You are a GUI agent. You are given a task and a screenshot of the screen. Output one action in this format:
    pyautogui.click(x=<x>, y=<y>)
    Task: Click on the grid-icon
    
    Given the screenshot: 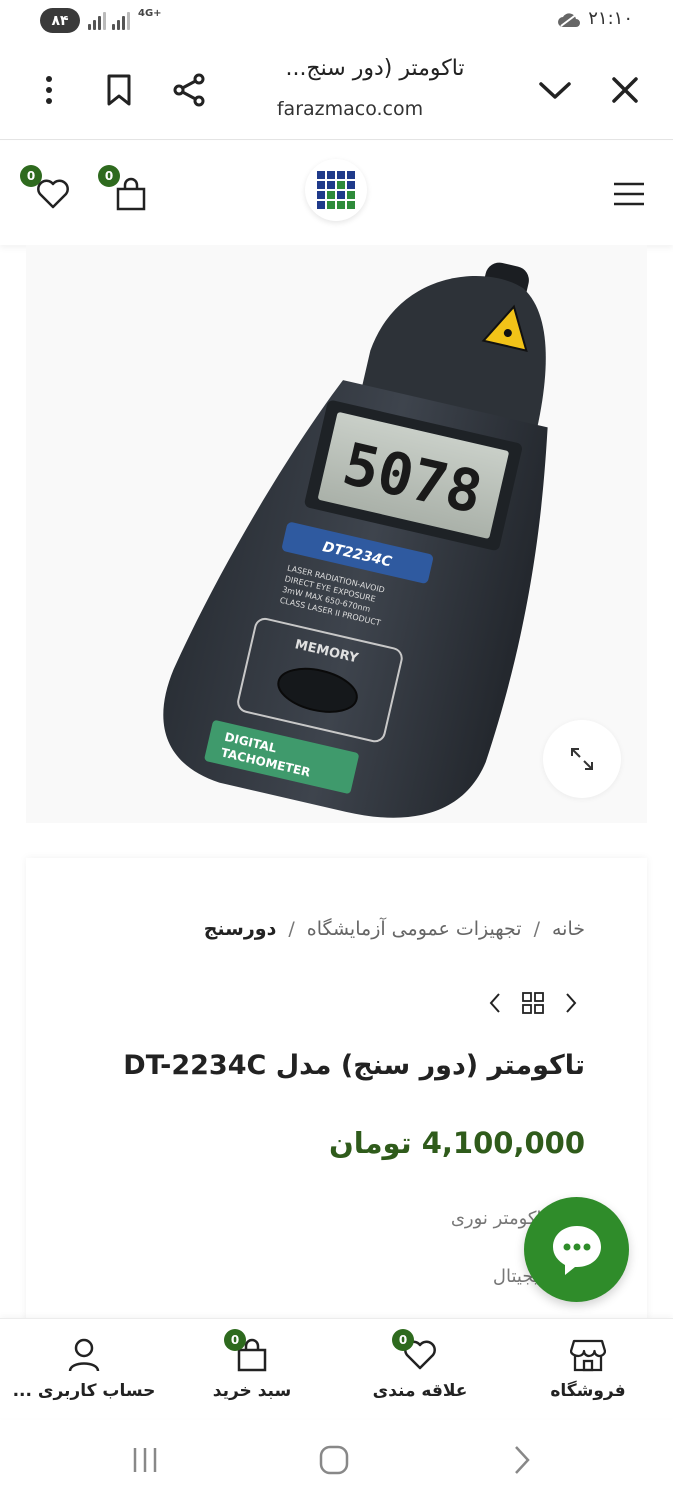 What is the action you would take?
    pyautogui.click(x=533, y=1003)
    